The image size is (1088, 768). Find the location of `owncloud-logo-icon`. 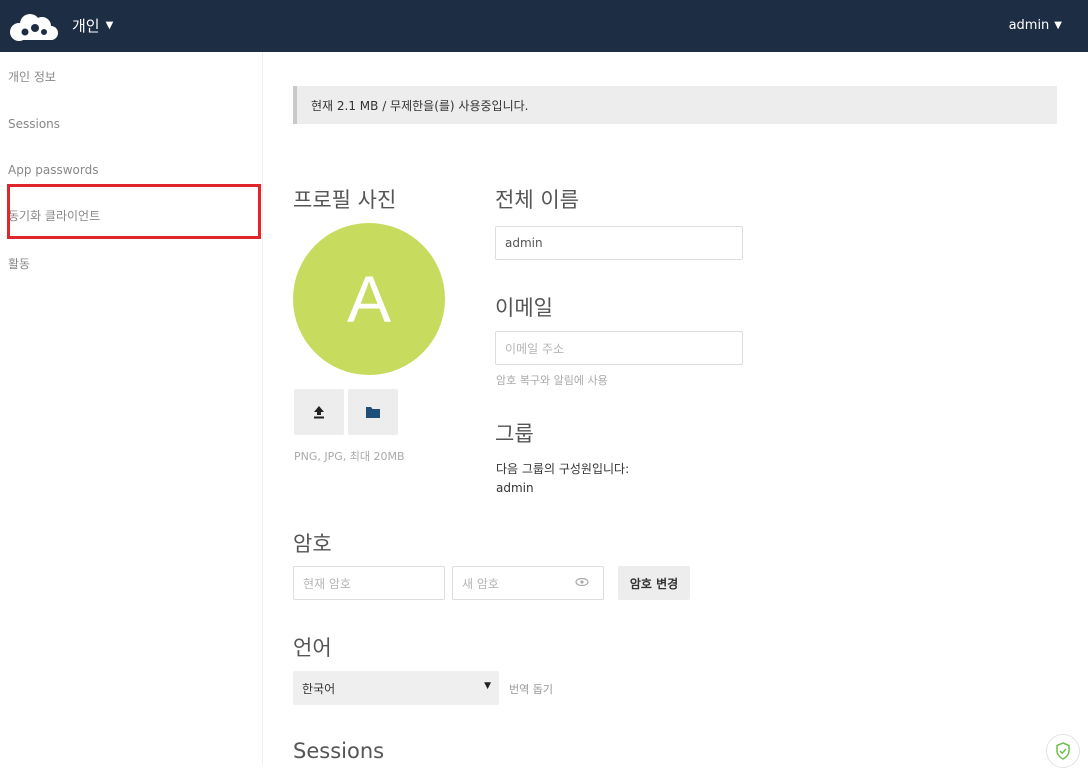

owncloud-logo-icon is located at coordinates (36, 27).